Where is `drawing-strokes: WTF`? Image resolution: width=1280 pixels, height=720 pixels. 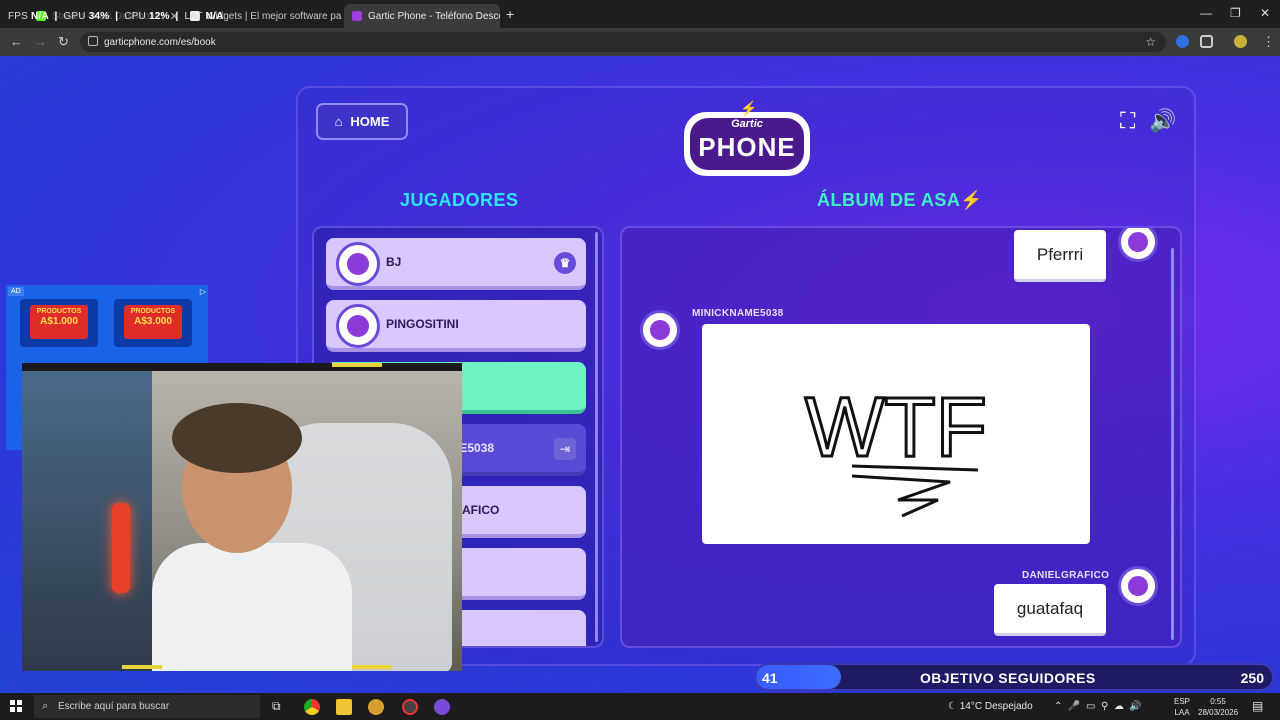
drawing-strokes: WTF is located at coordinates (896, 448).